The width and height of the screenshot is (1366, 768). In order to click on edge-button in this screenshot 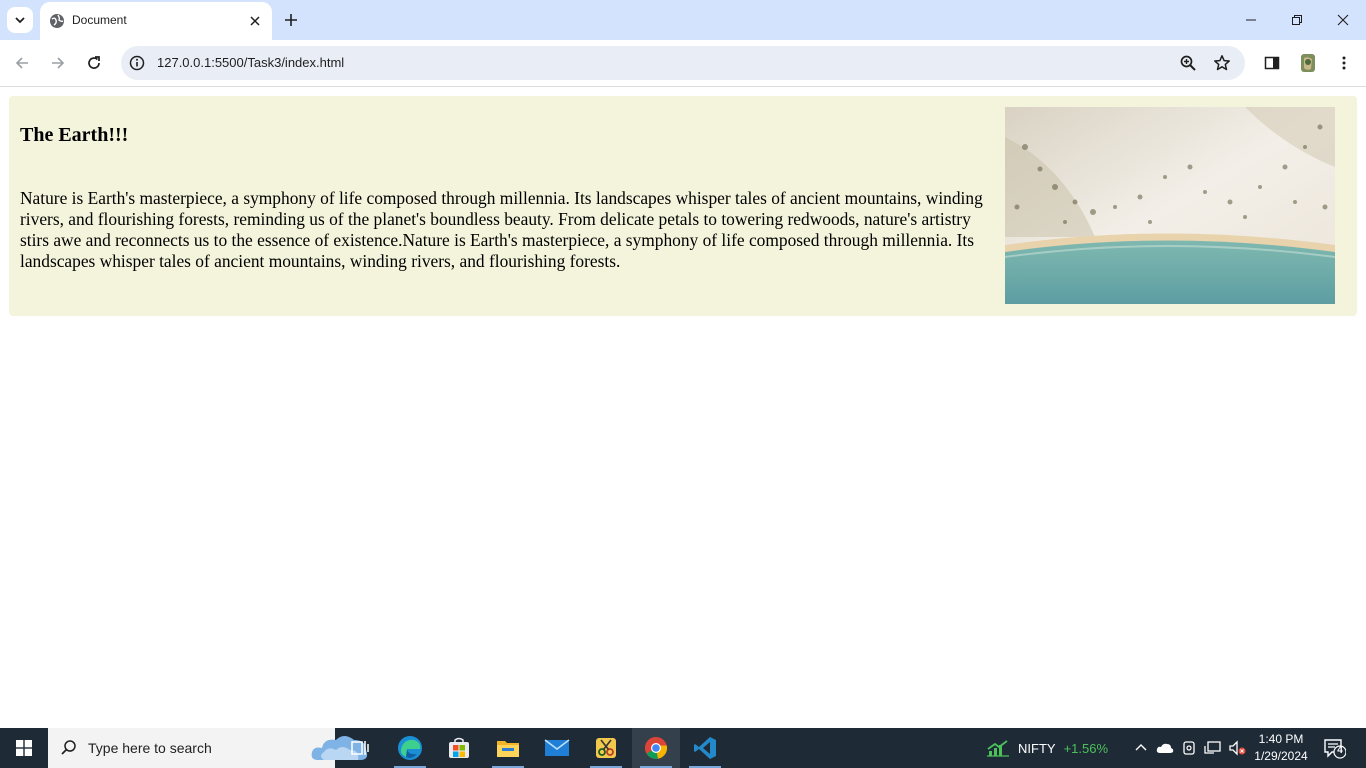, I will do `click(410, 748)`.